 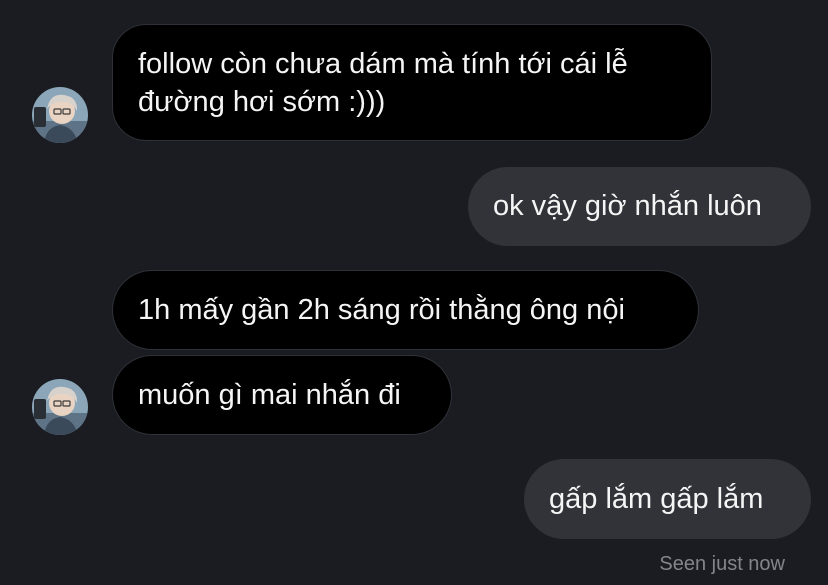 What do you see at coordinates (262, 102) in the screenshot?
I see `message-text-line: đường hơi sớm :)))` at bounding box center [262, 102].